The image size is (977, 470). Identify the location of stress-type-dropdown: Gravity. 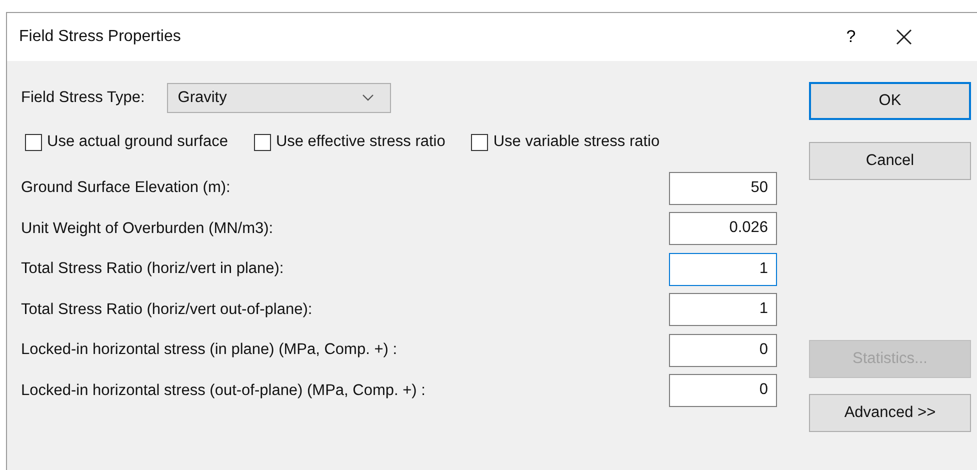
(278, 98).